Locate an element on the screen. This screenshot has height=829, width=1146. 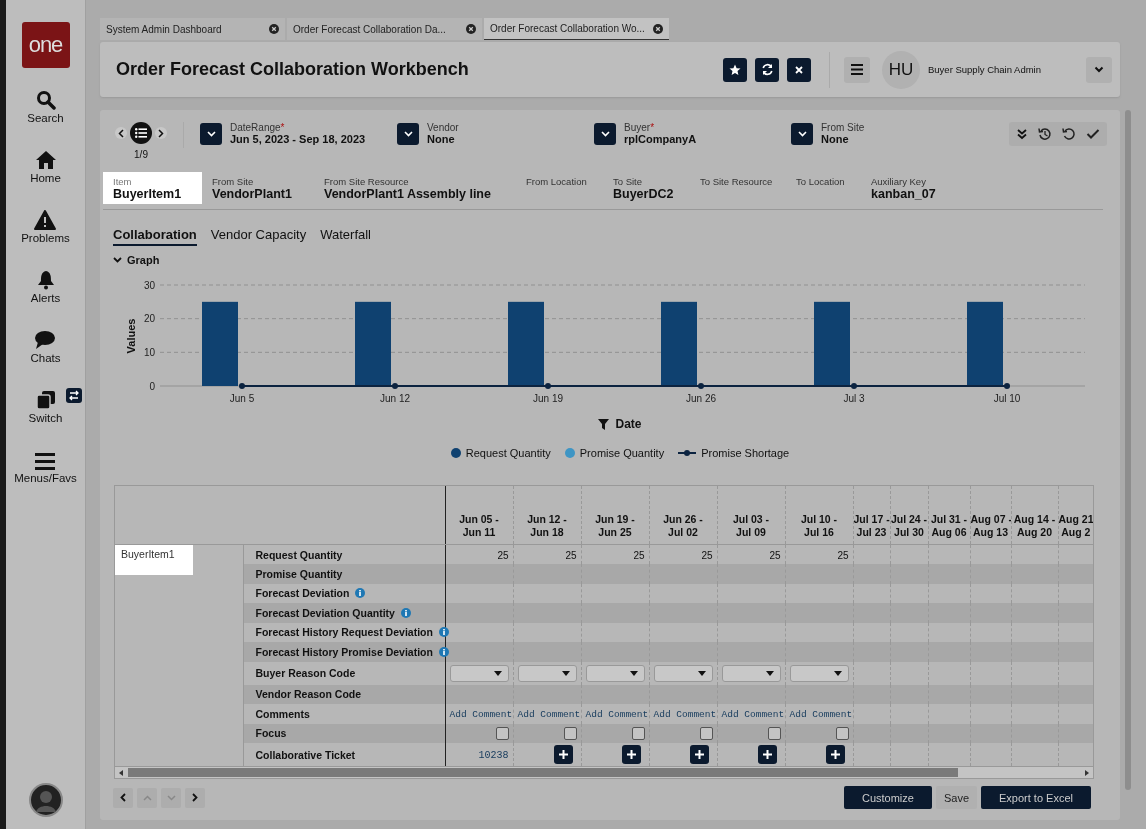
tab: Collaboration is located at coordinates (155, 236).